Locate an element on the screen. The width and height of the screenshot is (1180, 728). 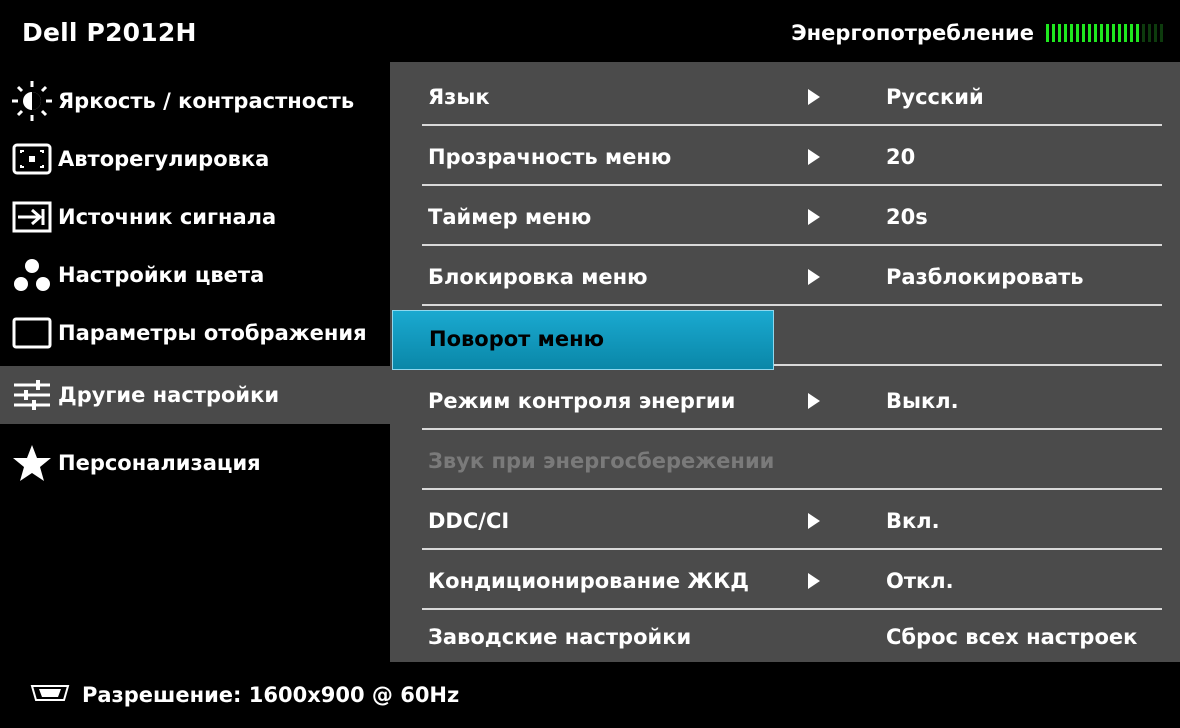
menu-item-label: Другие настройки is located at coordinates (169, 395).